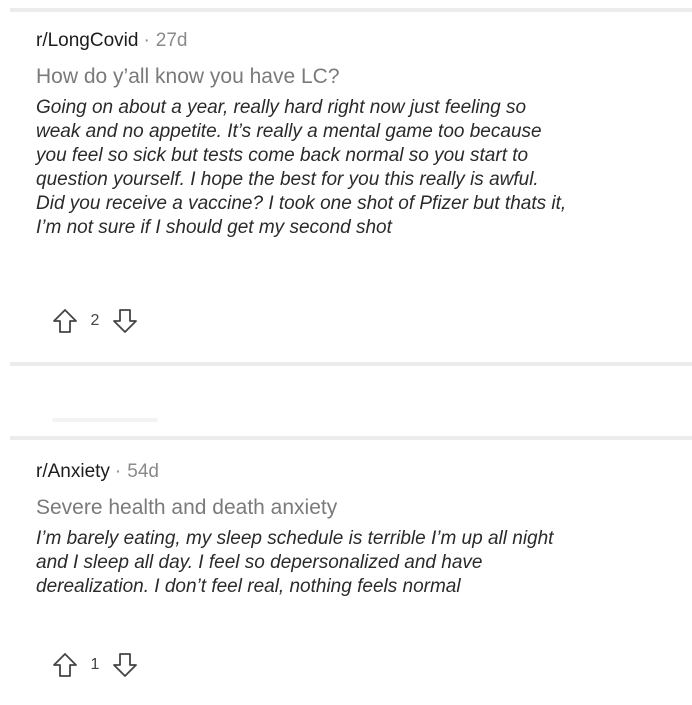 The image size is (692, 705). I want to click on post-title: Severe health and death anxiety, so click(354, 508).